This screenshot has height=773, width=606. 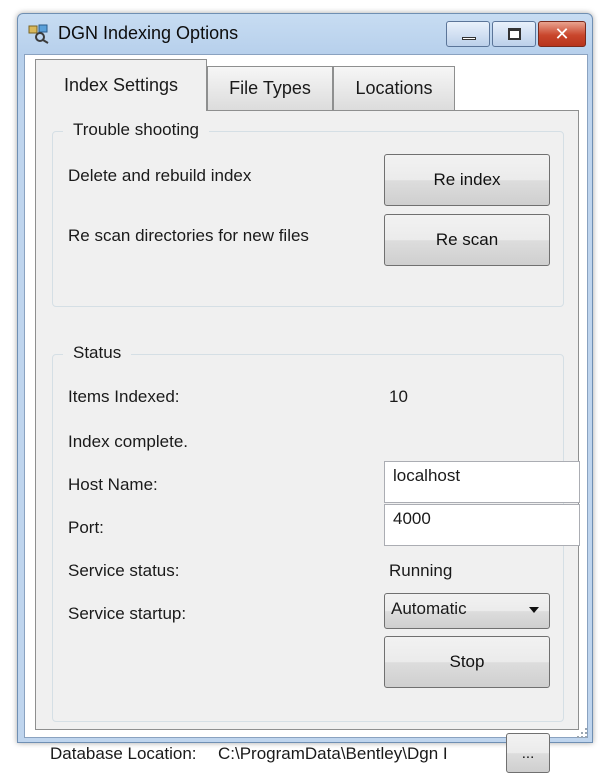 I want to click on tab-locations: Locations, so click(x=394, y=88).